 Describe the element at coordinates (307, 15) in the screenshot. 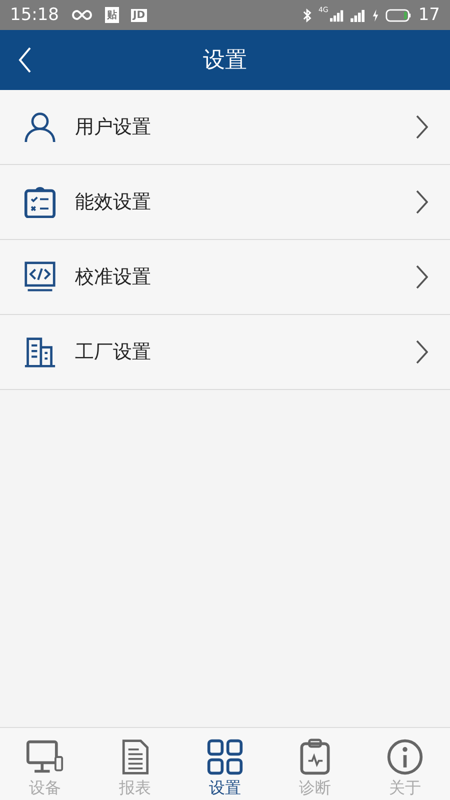

I see `bluetooth-icon` at that location.